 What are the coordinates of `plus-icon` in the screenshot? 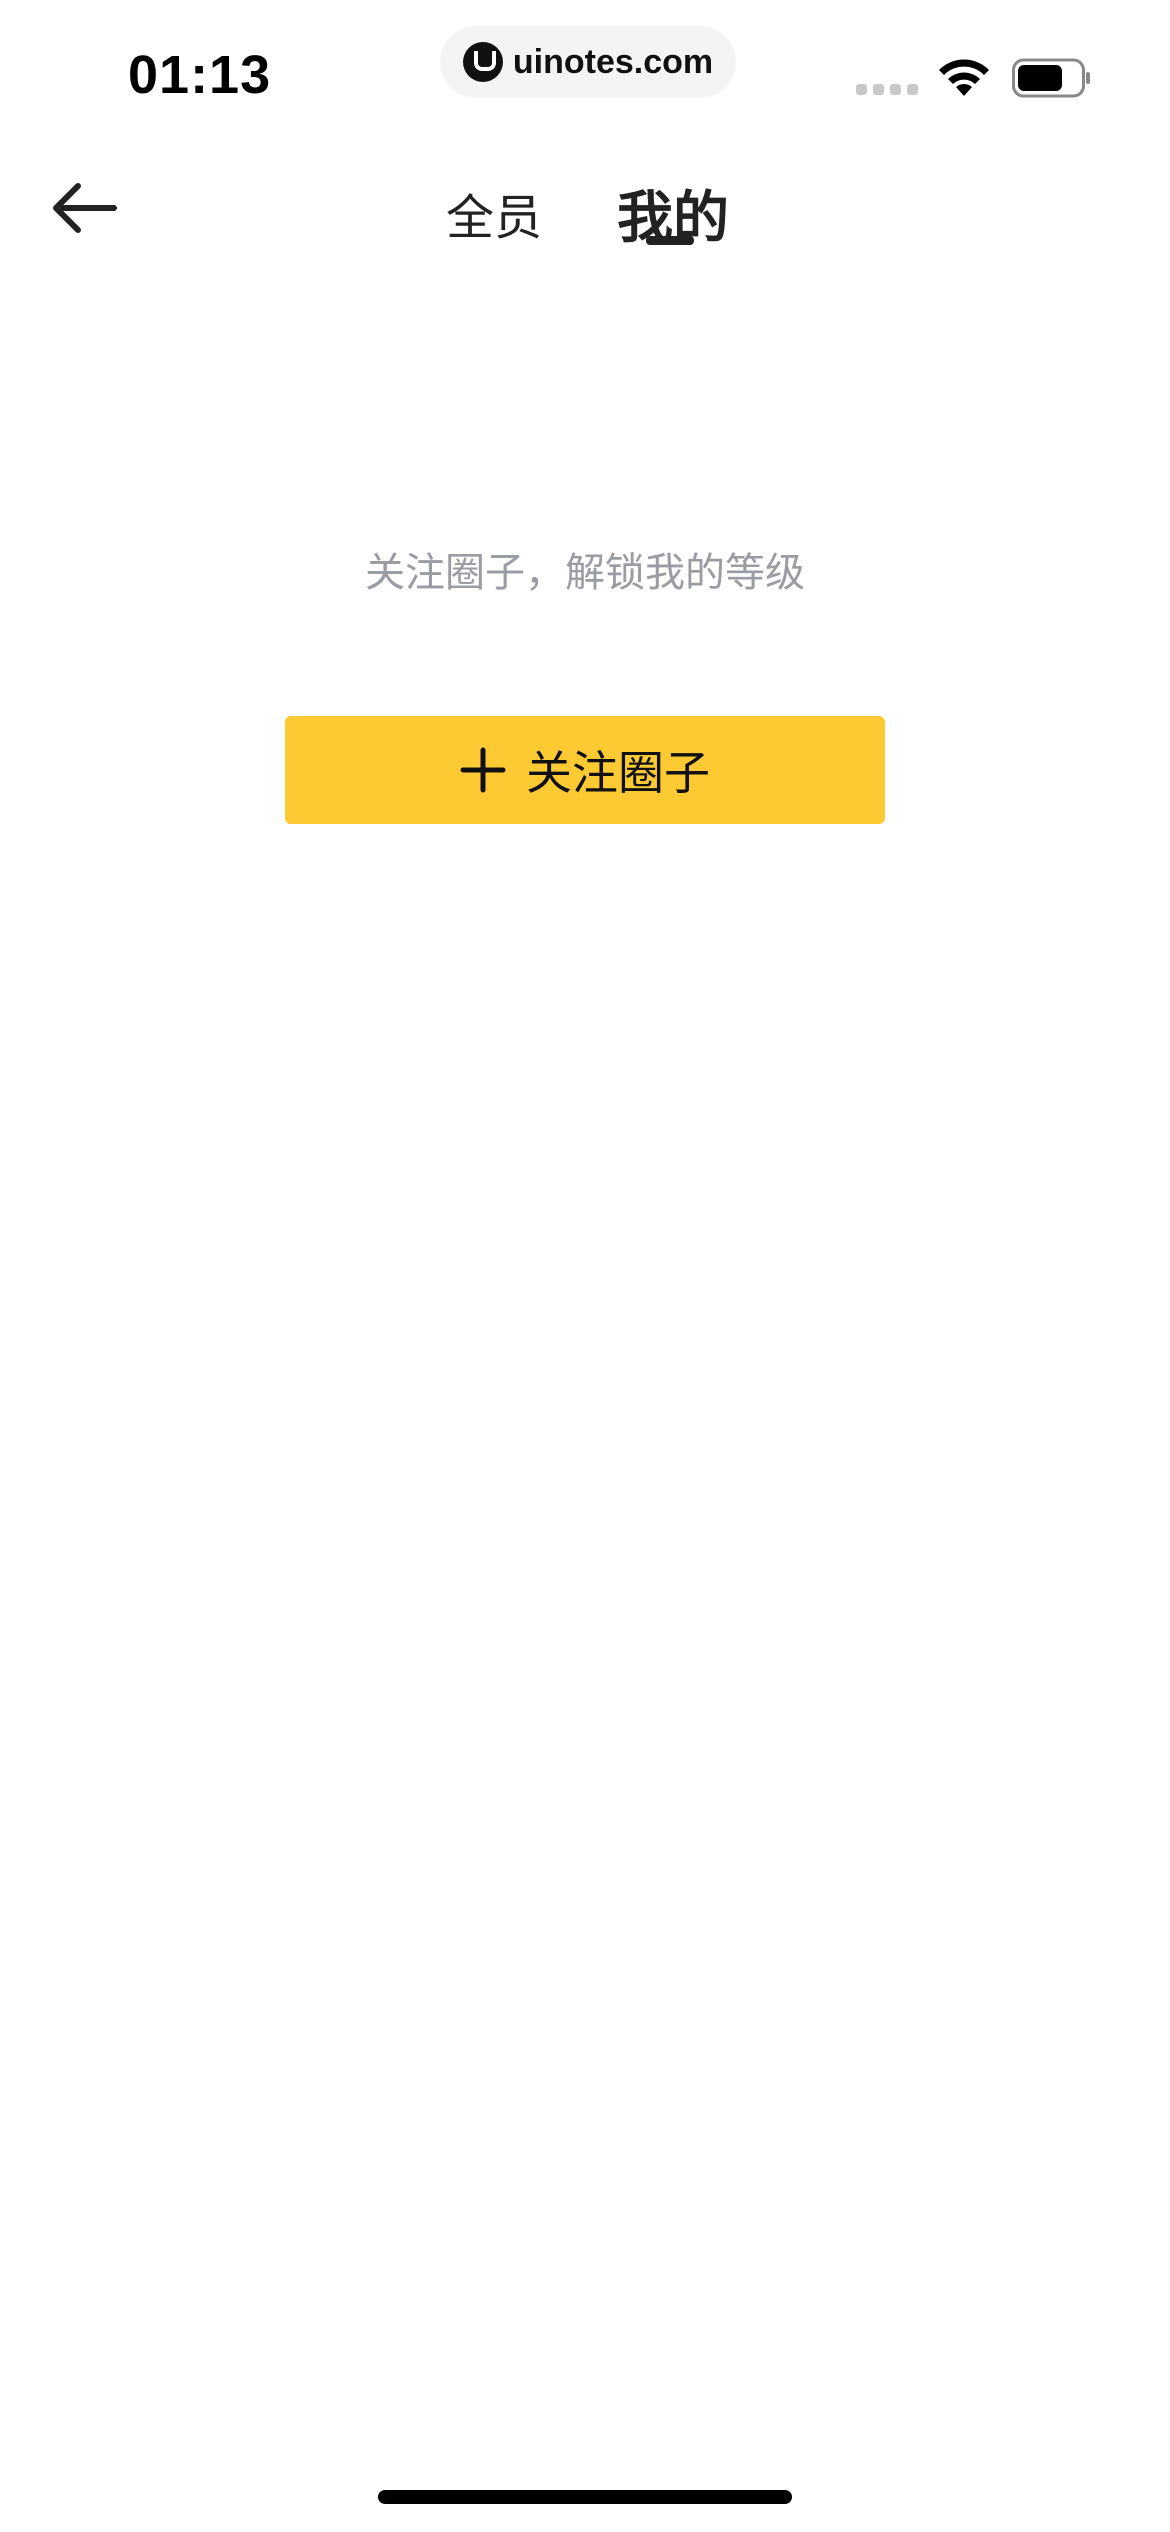 It's located at (483, 770).